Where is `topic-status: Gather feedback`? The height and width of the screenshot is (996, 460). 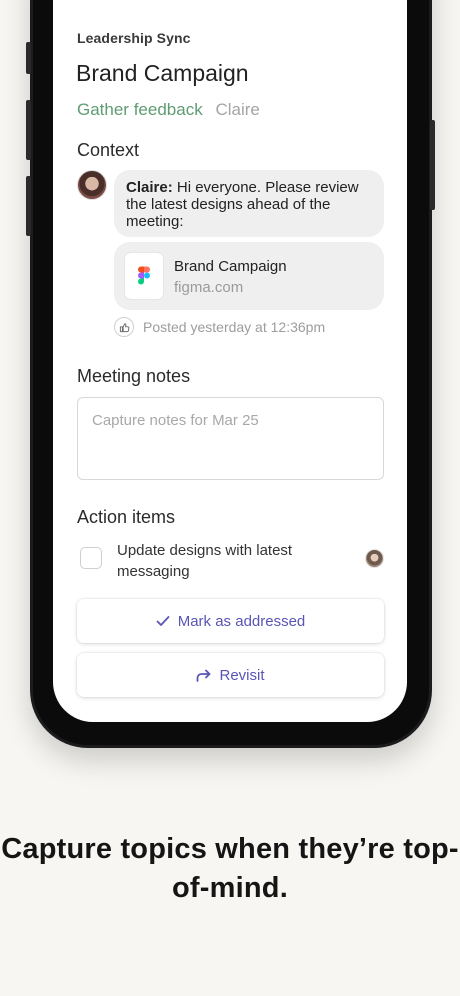
topic-status: Gather feedback is located at coordinates (140, 109).